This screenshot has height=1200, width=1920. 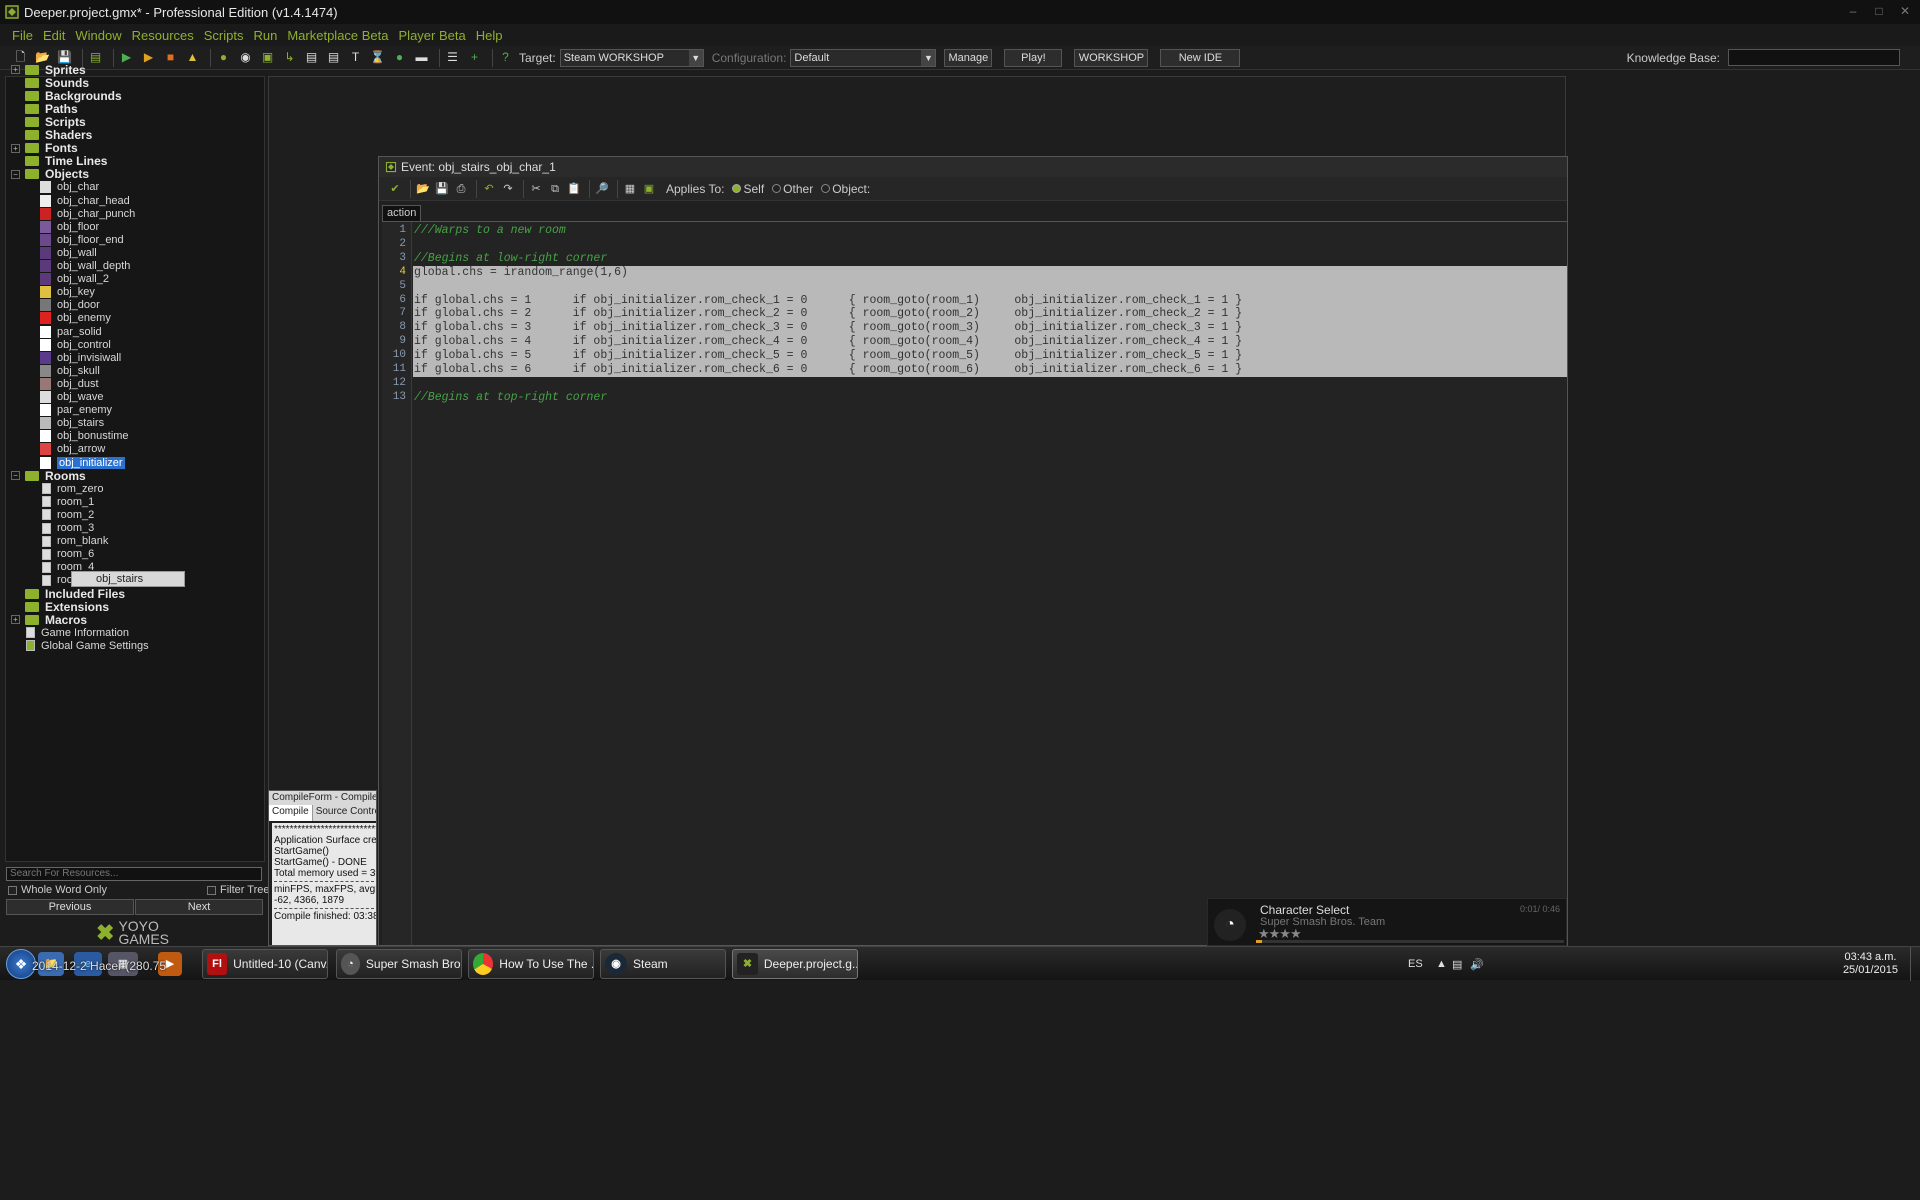 What do you see at coordinates (69, 187) in the screenshot?
I see `tree-object-obj-char: obj_char` at bounding box center [69, 187].